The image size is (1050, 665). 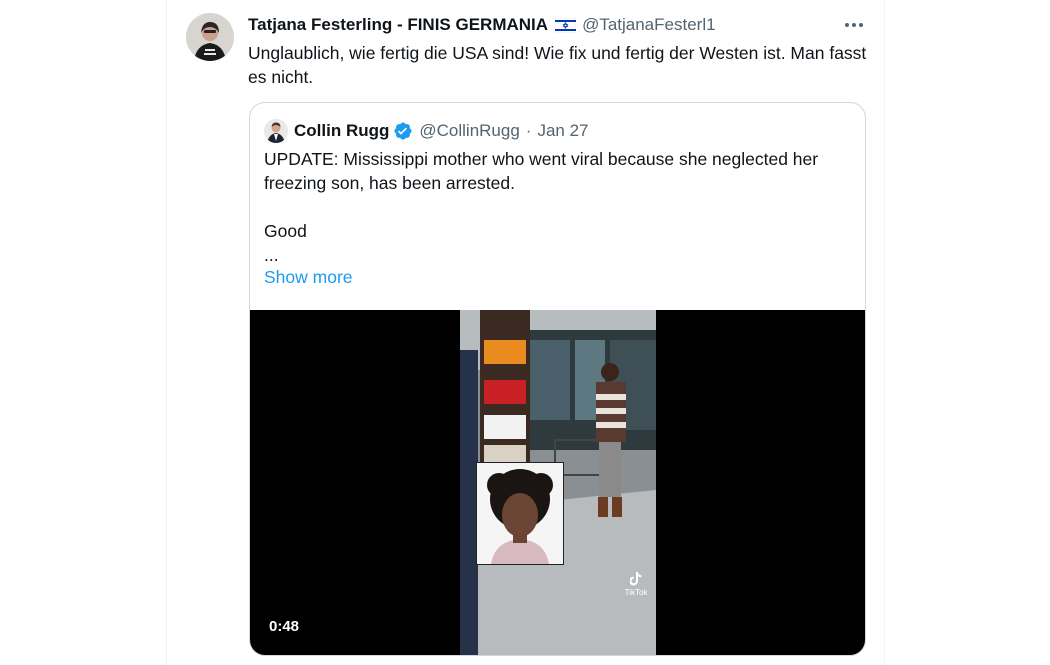 I want to click on quoted-tweet-date: Jan 27, so click(x=562, y=131).